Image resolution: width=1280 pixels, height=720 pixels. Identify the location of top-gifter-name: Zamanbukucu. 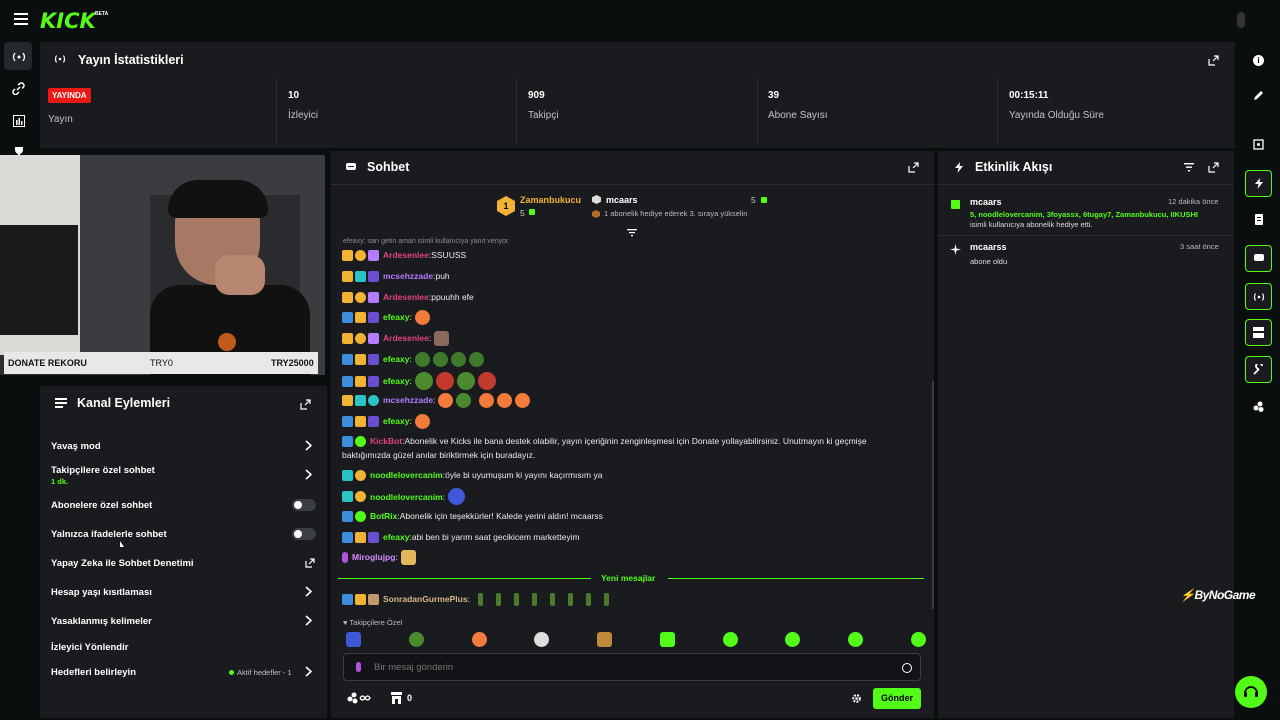
(550, 200).